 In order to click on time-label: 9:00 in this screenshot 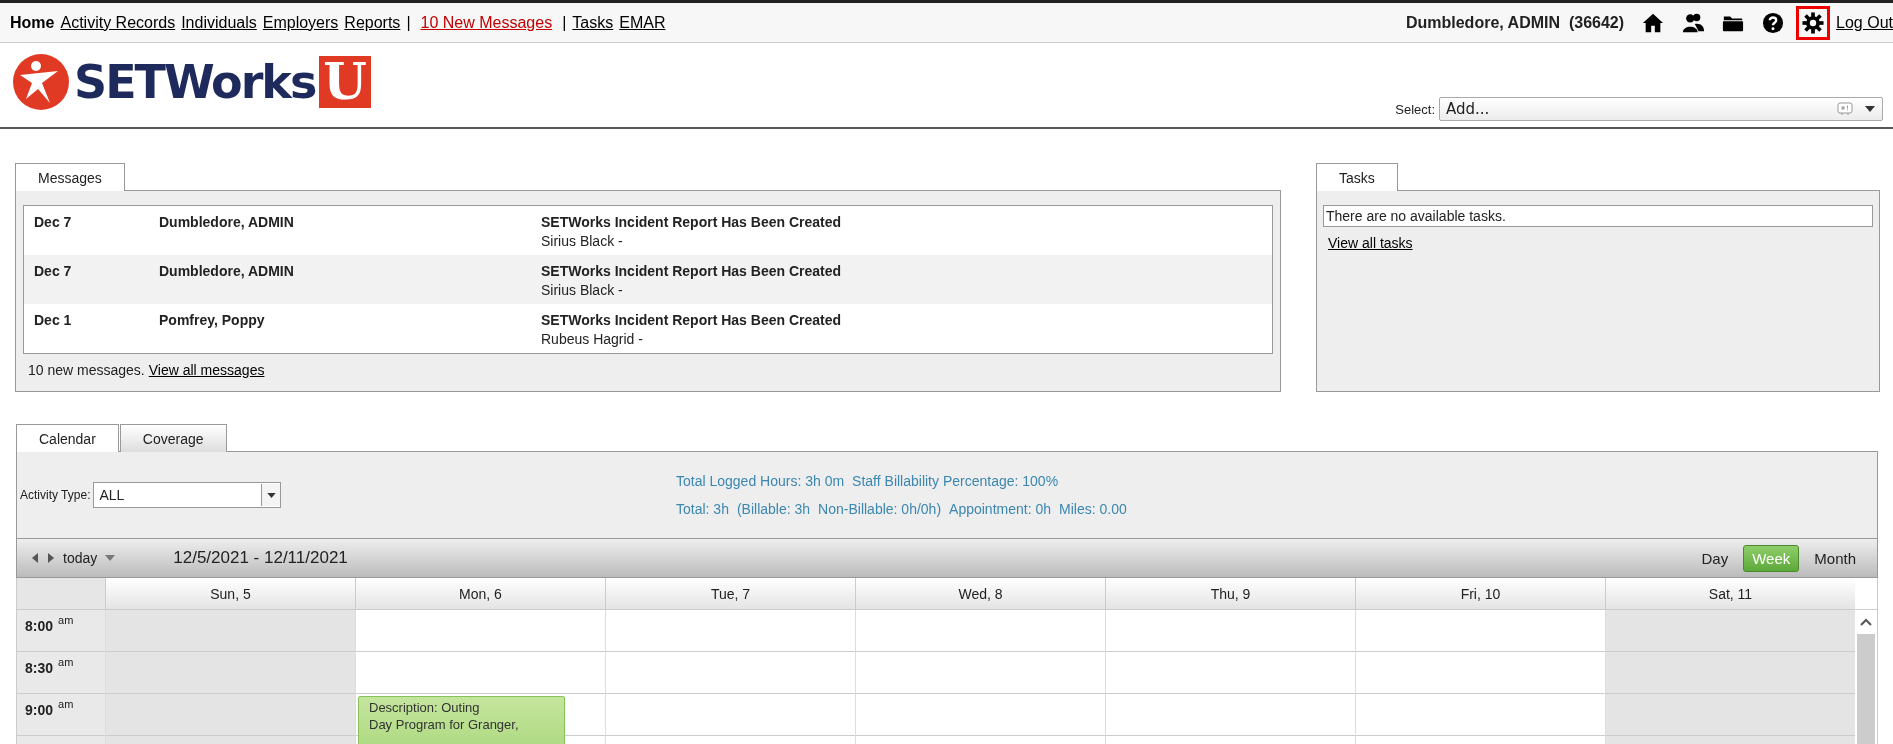, I will do `click(39, 710)`.